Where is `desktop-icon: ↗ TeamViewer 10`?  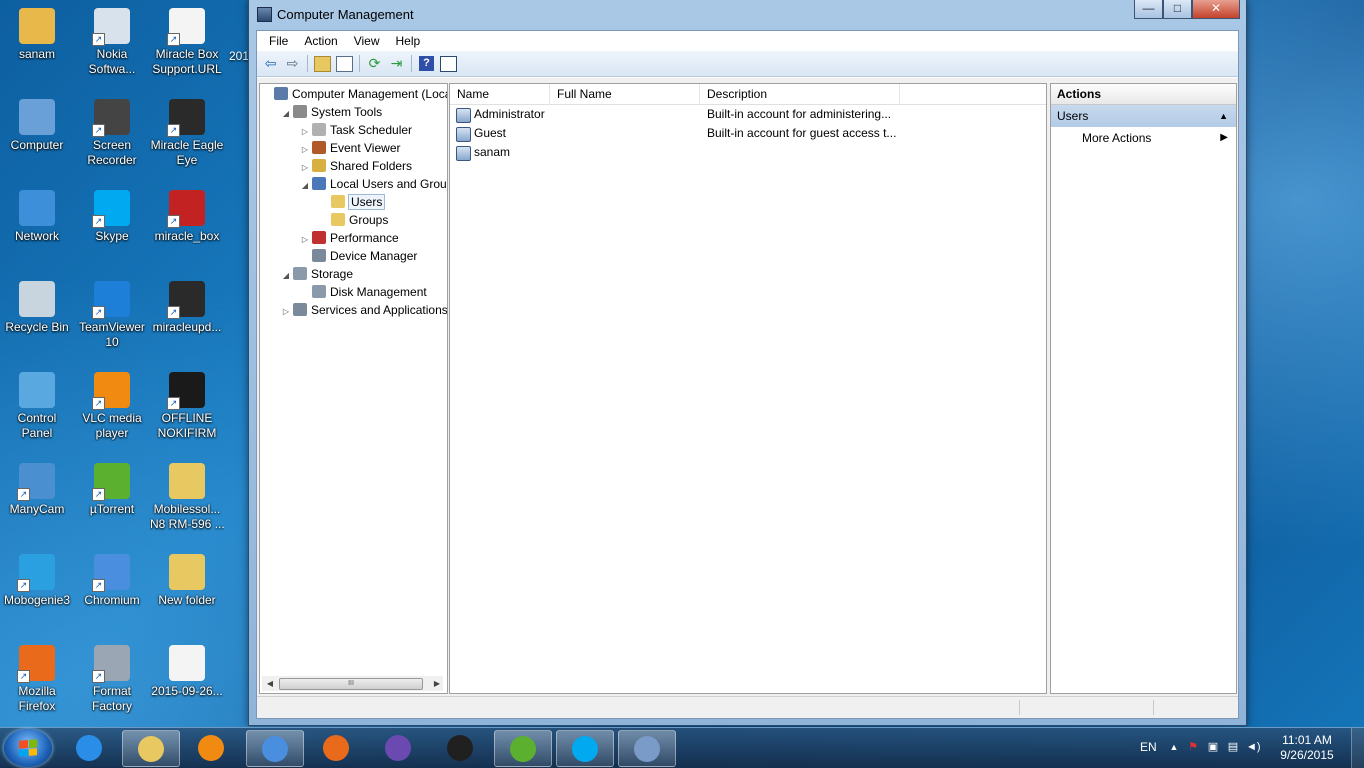
desktop-icon: ↗ TeamViewer 10 is located at coordinates (112, 315).